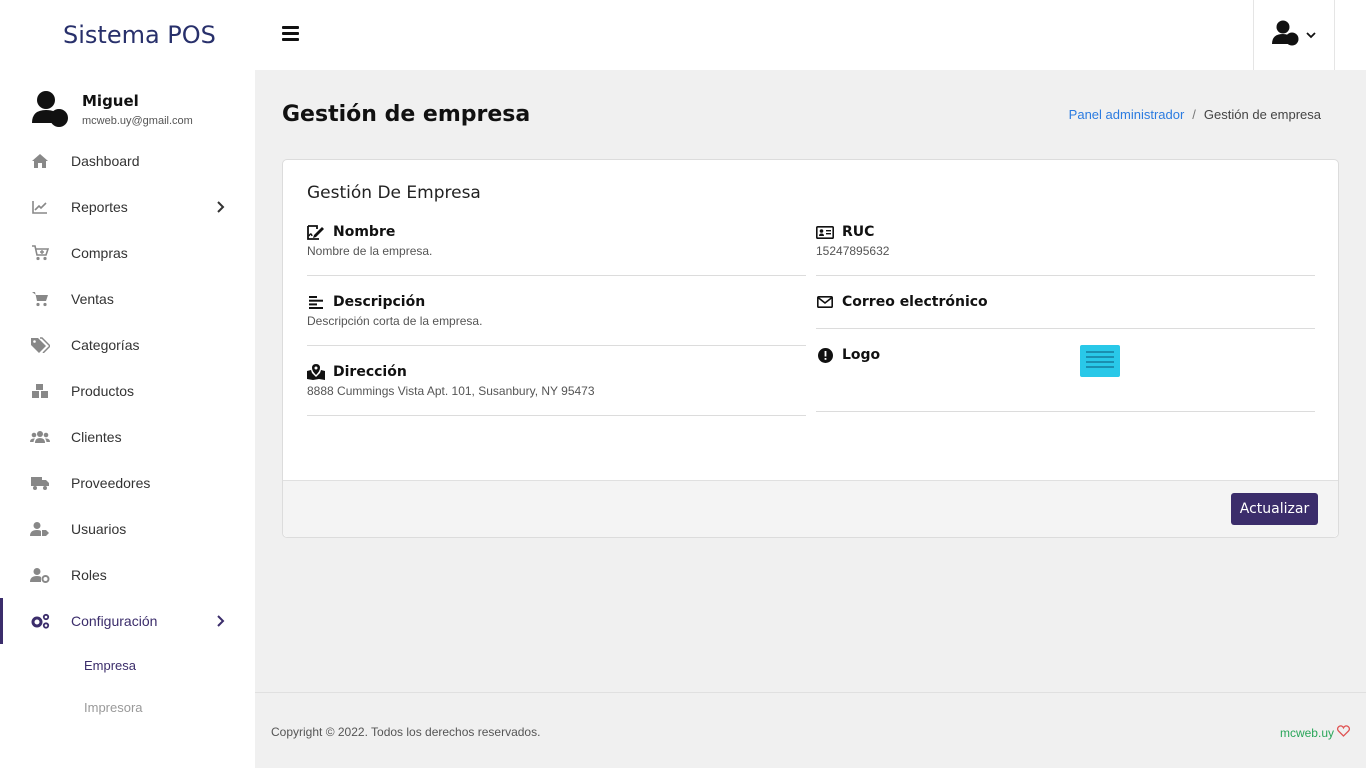  Describe the element at coordinates (127, 437) in the screenshot. I see `sidebar-item-clientes: Clientes` at that location.